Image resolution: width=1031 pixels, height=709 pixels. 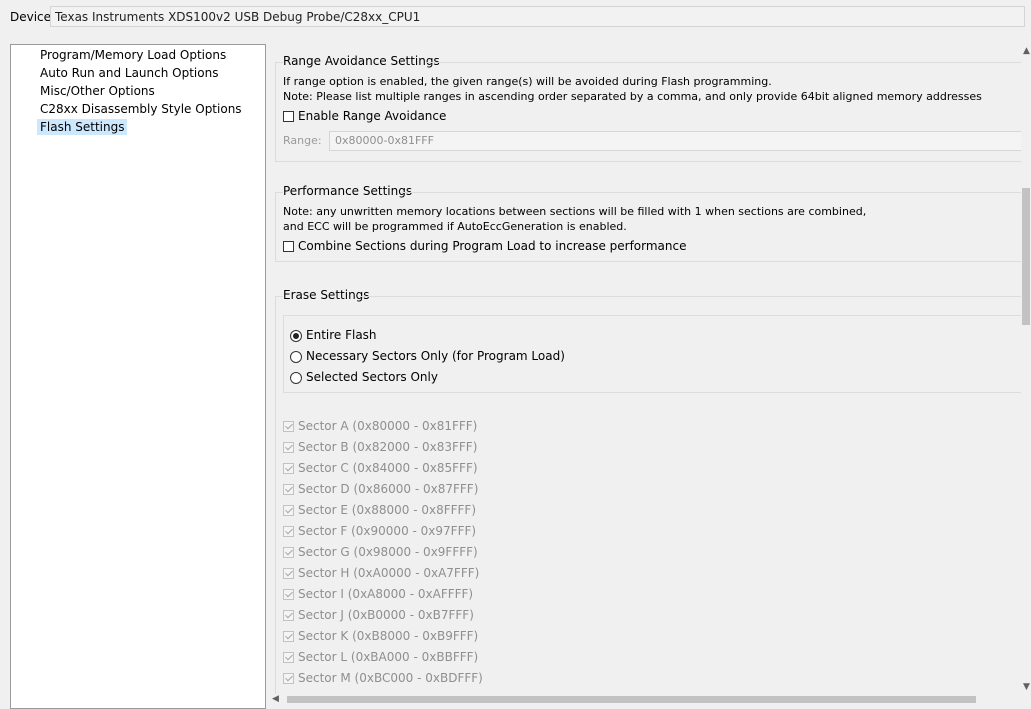 I want to click on sector-g-label: Sector G (0x98000 - 0x9FFFF), so click(x=388, y=552).